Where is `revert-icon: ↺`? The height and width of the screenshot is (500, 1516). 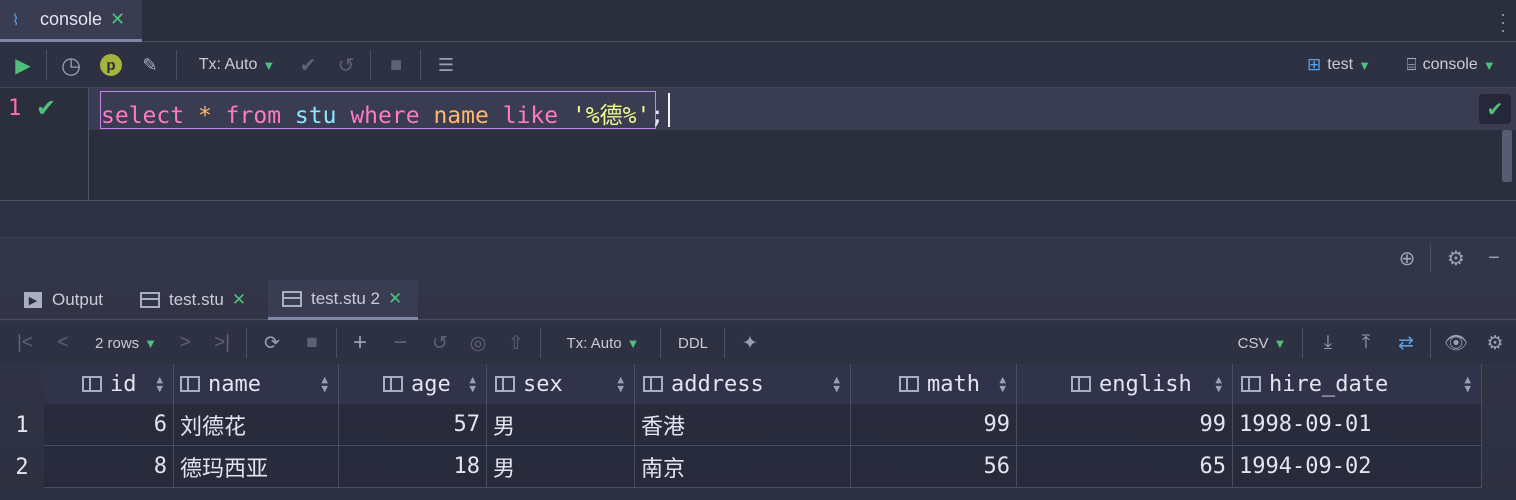
revert-icon: ↺ is located at coordinates (440, 343).